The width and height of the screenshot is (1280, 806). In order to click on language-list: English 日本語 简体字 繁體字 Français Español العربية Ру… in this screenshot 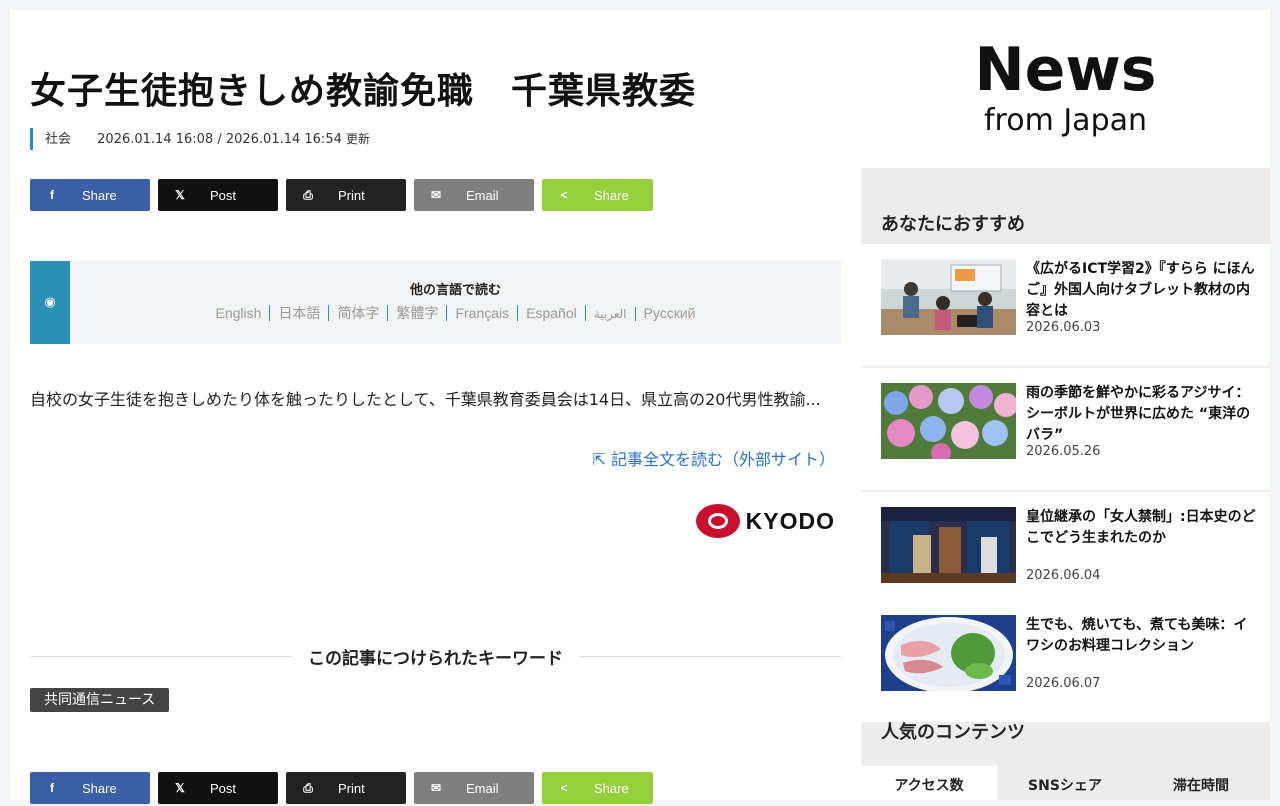, I will do `click(455, 313)`.